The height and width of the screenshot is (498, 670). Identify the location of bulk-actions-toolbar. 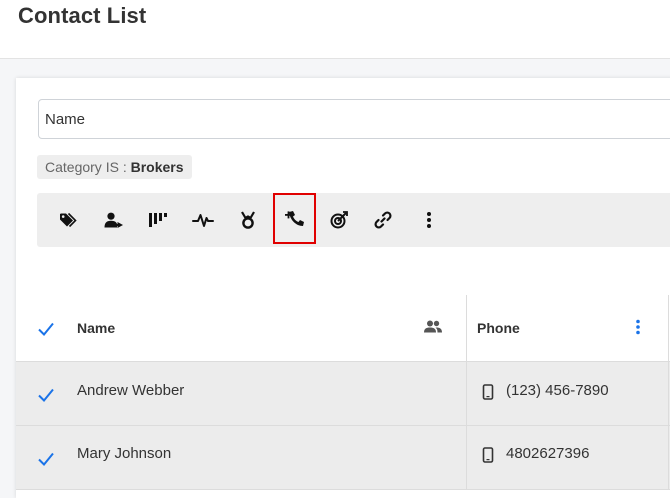
(353, 220).